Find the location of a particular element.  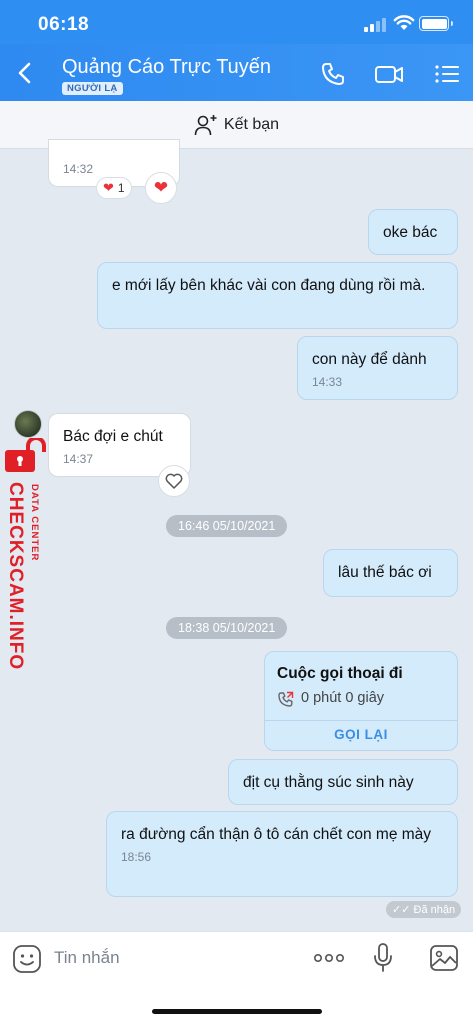

seen-status-badge: ✓✓ Đã nhận is located at coordinates (424, 909).